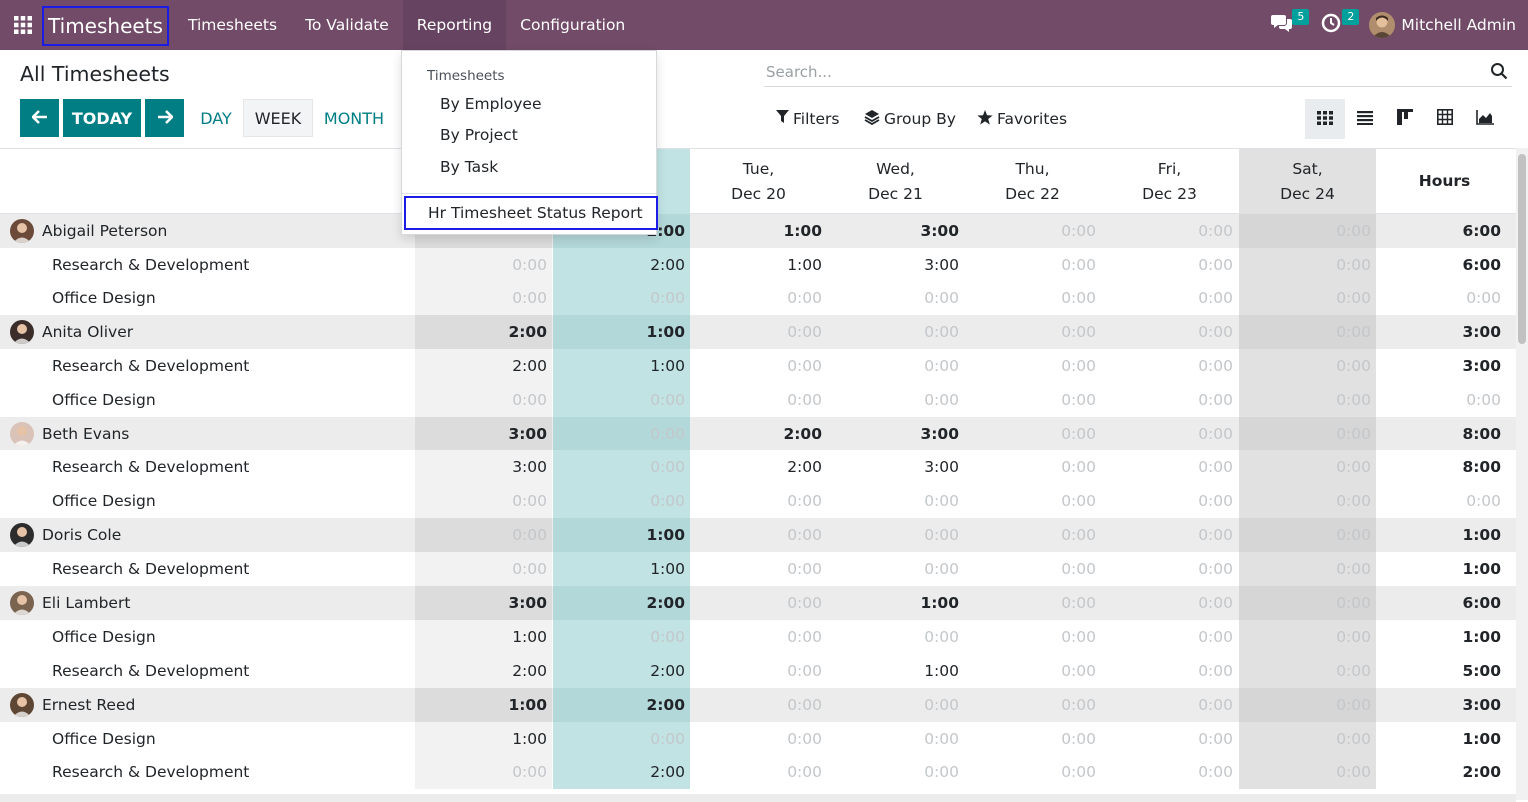  I want to click on menu-by-employee: By Employee, so click(491, 104).